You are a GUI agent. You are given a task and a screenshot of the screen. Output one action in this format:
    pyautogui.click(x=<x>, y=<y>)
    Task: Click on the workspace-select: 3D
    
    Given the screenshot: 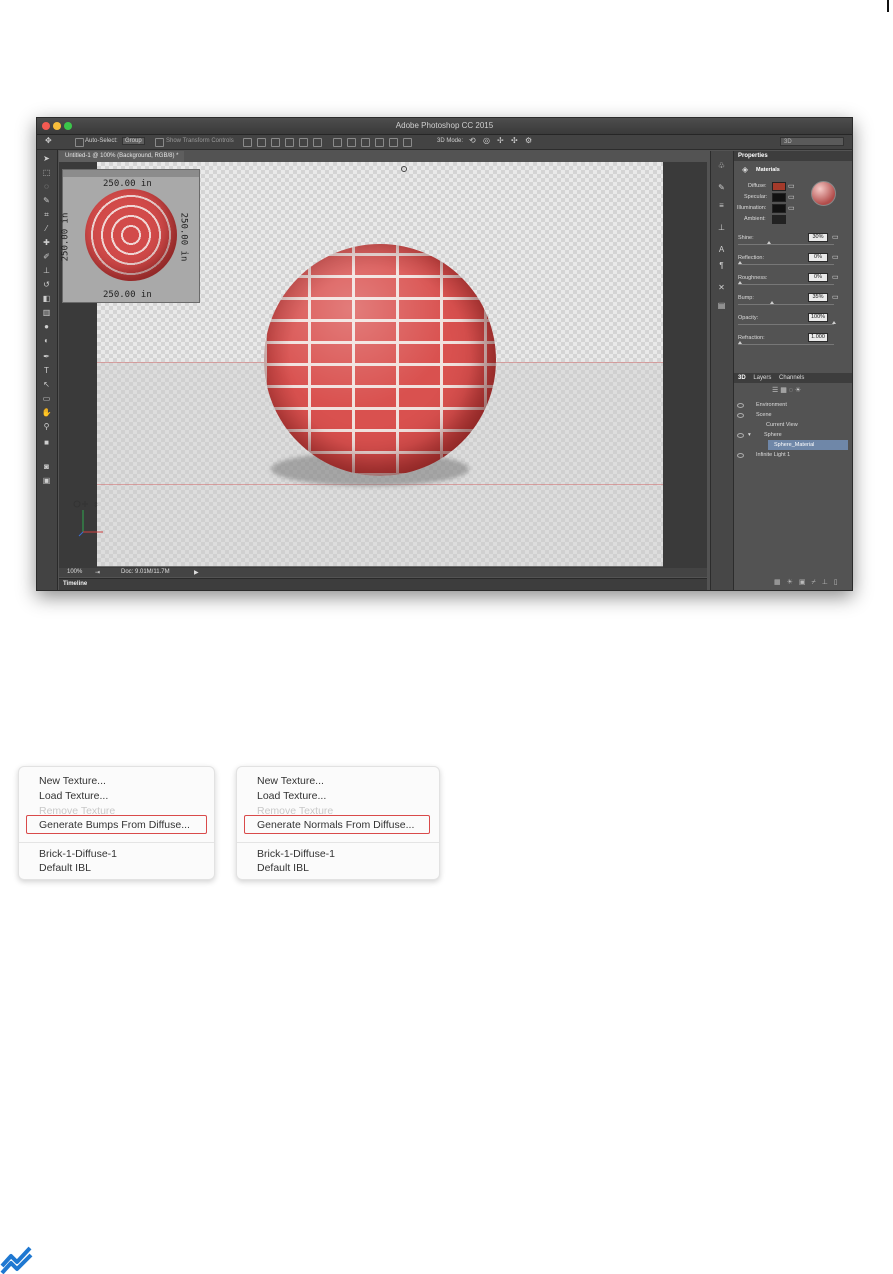 What is the action you would take?
    pyautogui.click(x=812, y=141)
    